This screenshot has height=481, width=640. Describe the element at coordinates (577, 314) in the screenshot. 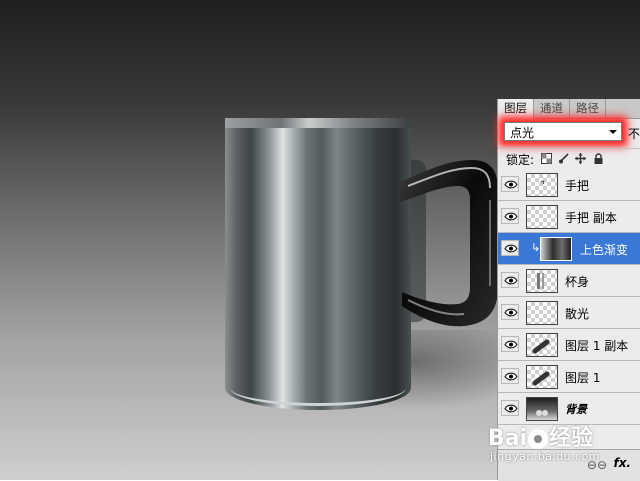

I see `layer-name: 散光` at that location.